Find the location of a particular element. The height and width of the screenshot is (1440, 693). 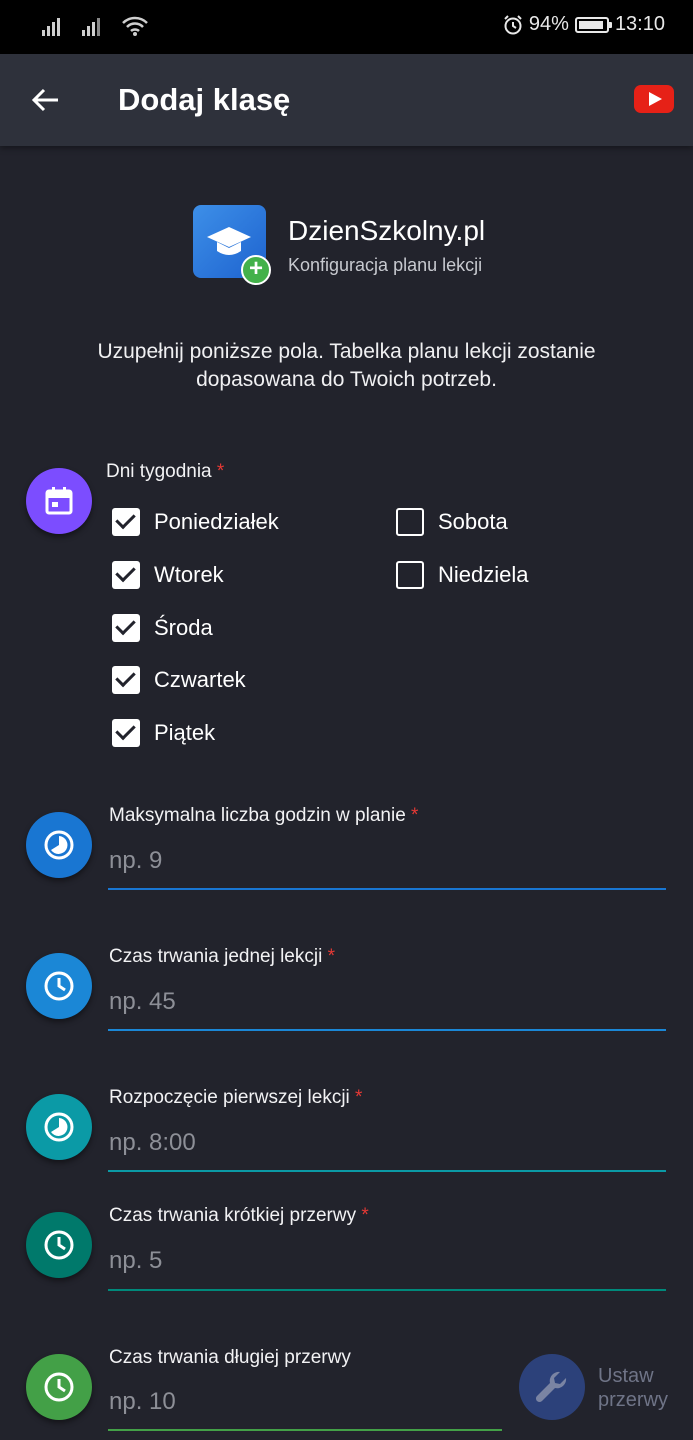

first-lesson-input is located at coordinates (386, 1143).